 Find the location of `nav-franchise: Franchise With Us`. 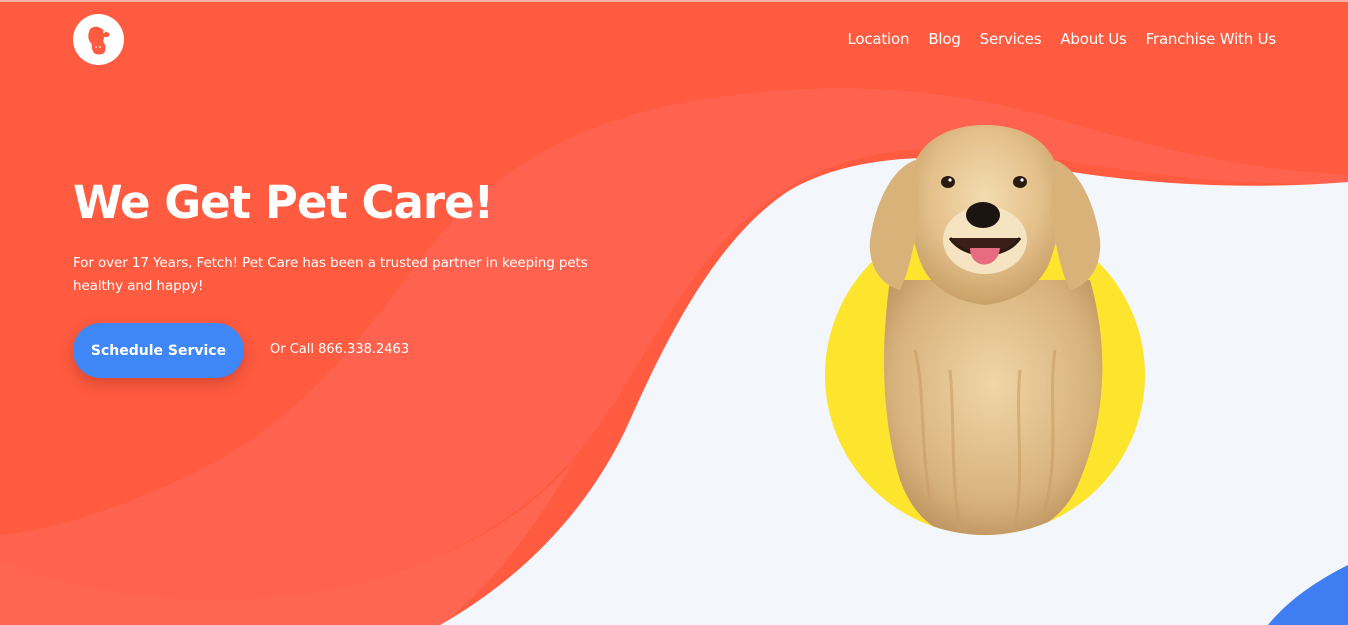

nav-franchise: Franchise With Us is located at coordinates (1211, 39).